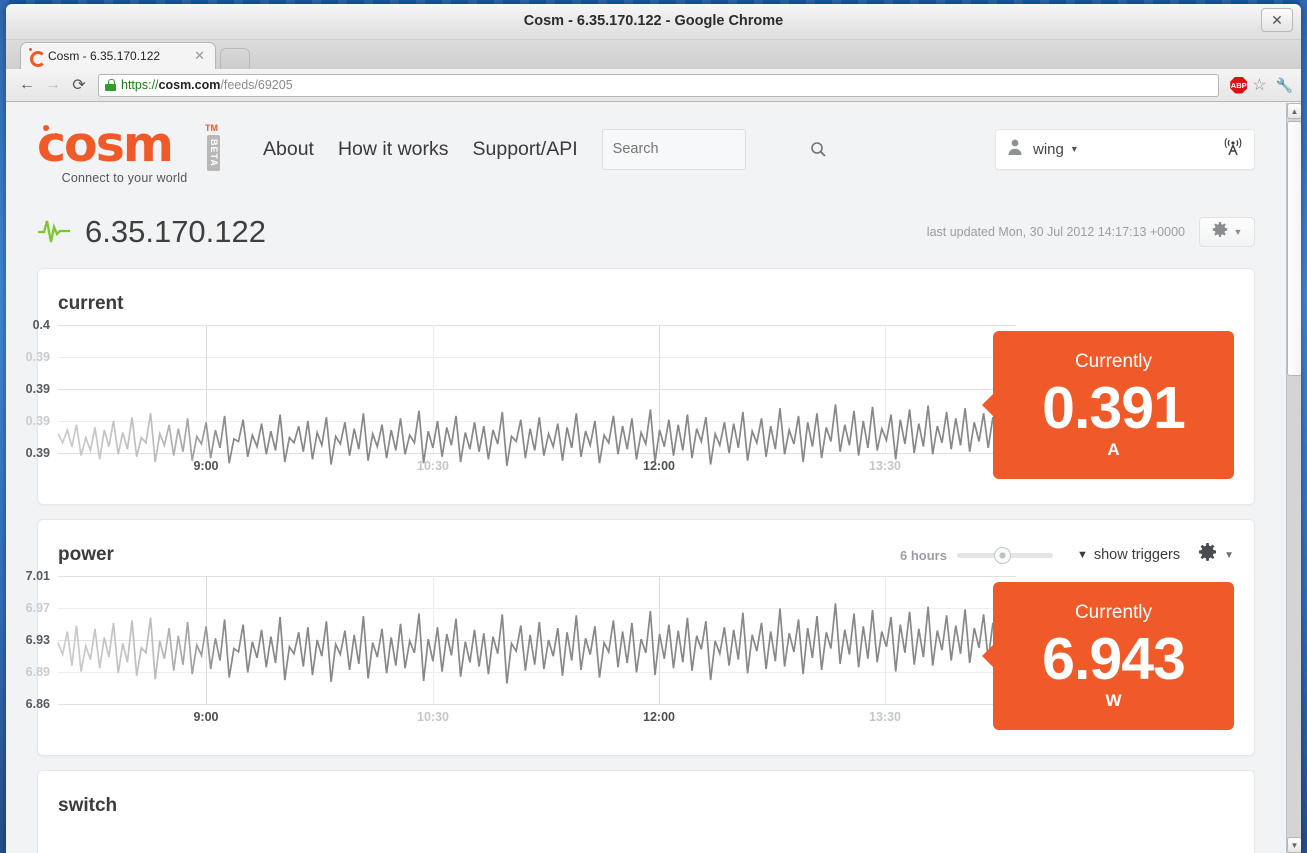  I want to click on search-input, so click(706, 149).